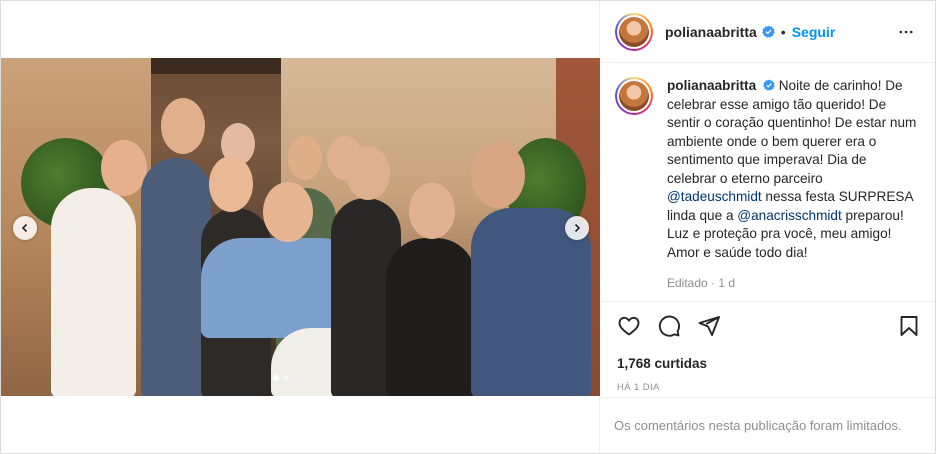 The image size is (936, 454). I want to click on carousel-next-button, so click(577, 228).